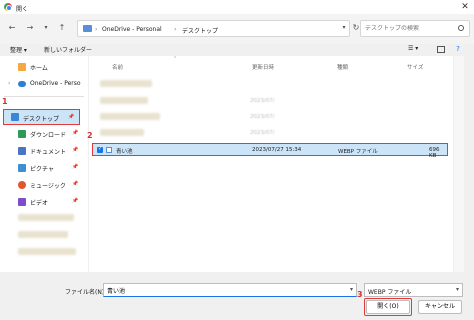  I want to click on file-type: WEBP ファイル, so click(358, 152).